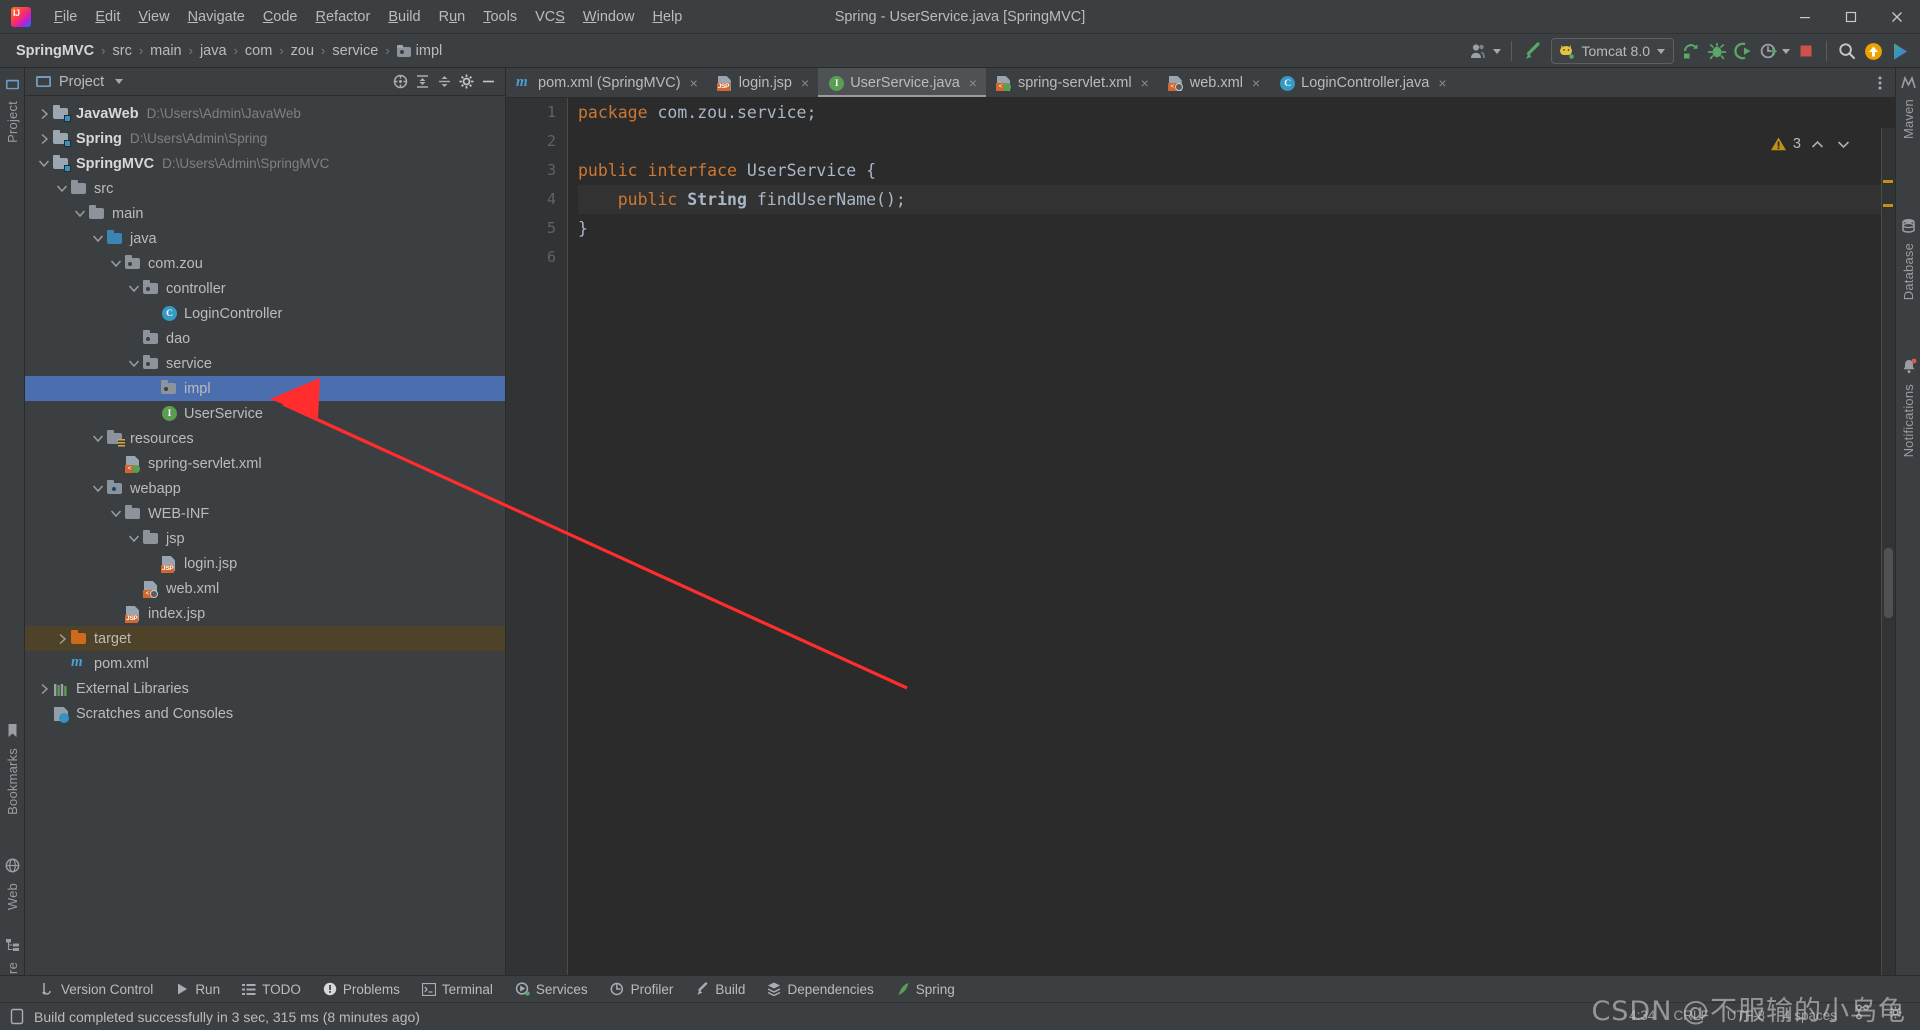 This screenshot has width=1920, height=1030. Describe the element at coordinates (452, 17) in the screenshot. I see `menu-run: Run` at that location.